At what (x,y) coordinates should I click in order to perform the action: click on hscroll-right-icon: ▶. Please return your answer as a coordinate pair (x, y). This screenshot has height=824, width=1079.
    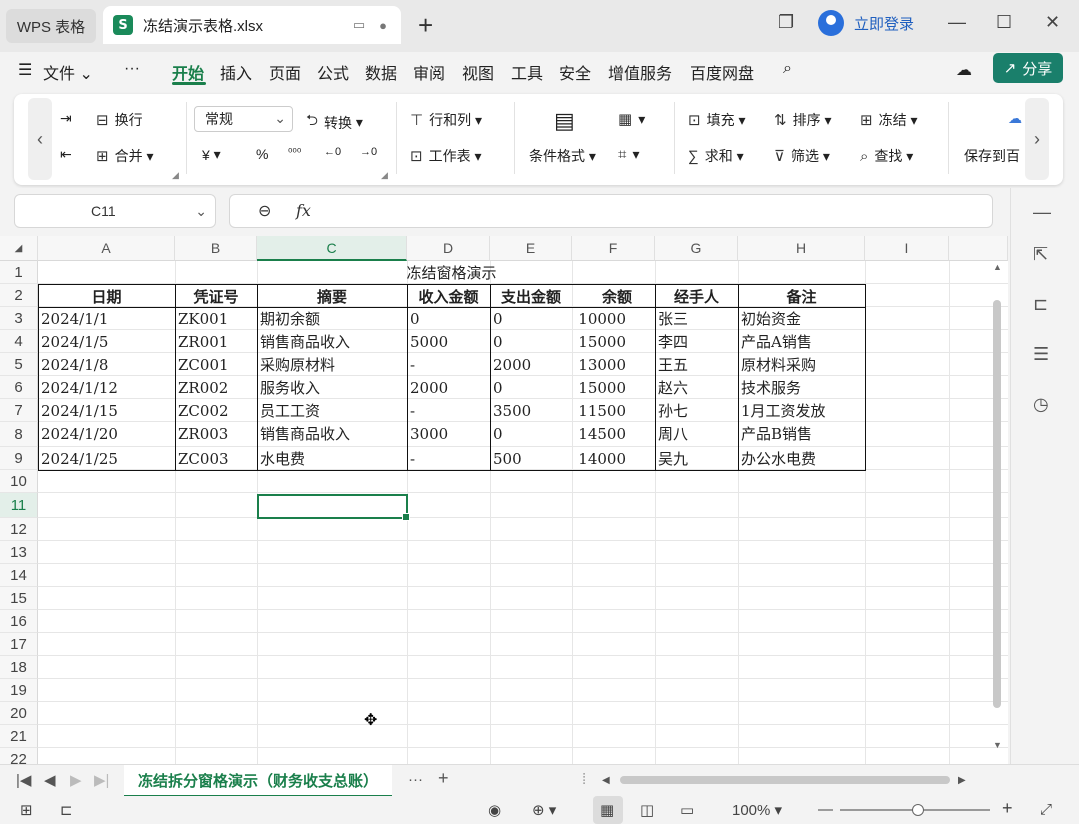
    Looking at the image, I should click on (962, 780).